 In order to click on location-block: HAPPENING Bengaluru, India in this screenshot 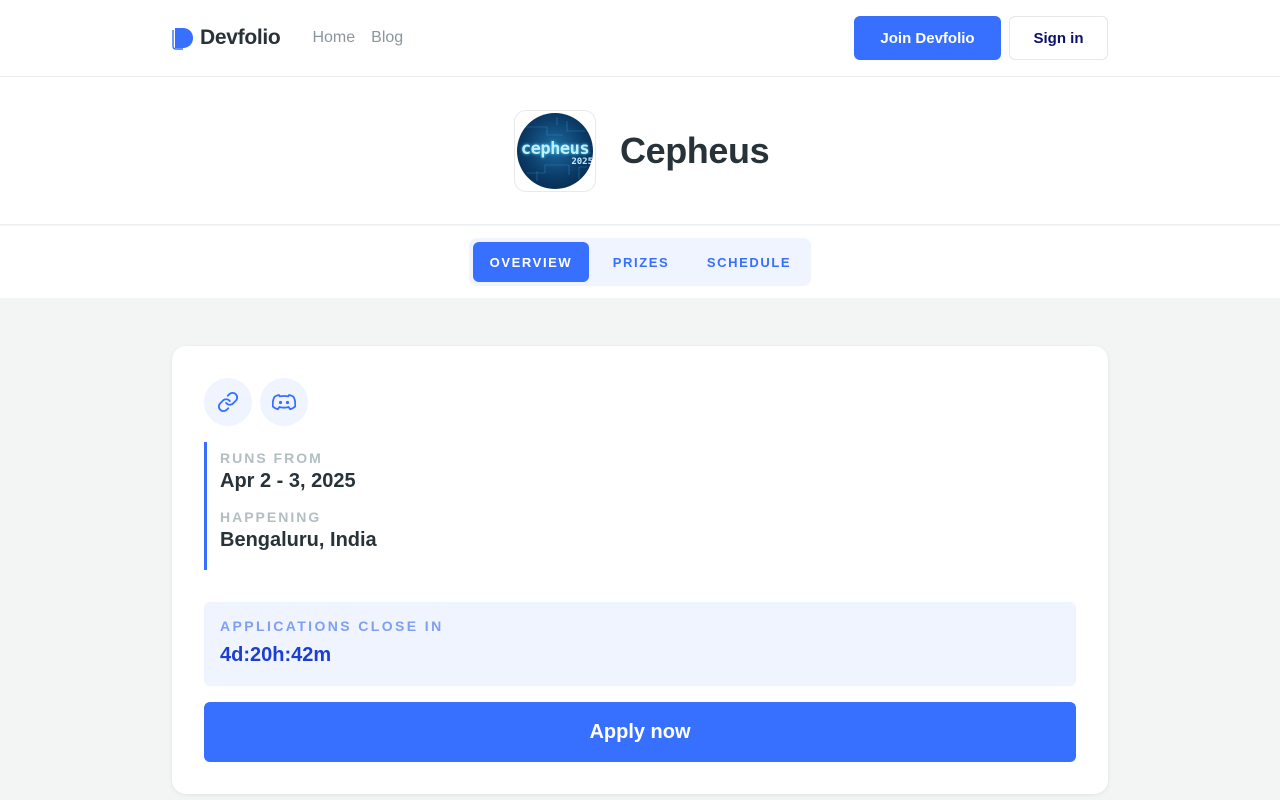, I will do `click(362, 530)`.